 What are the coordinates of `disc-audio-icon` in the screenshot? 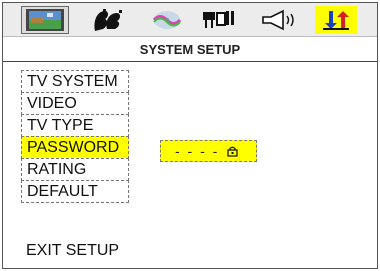 It's located at (167, 20).